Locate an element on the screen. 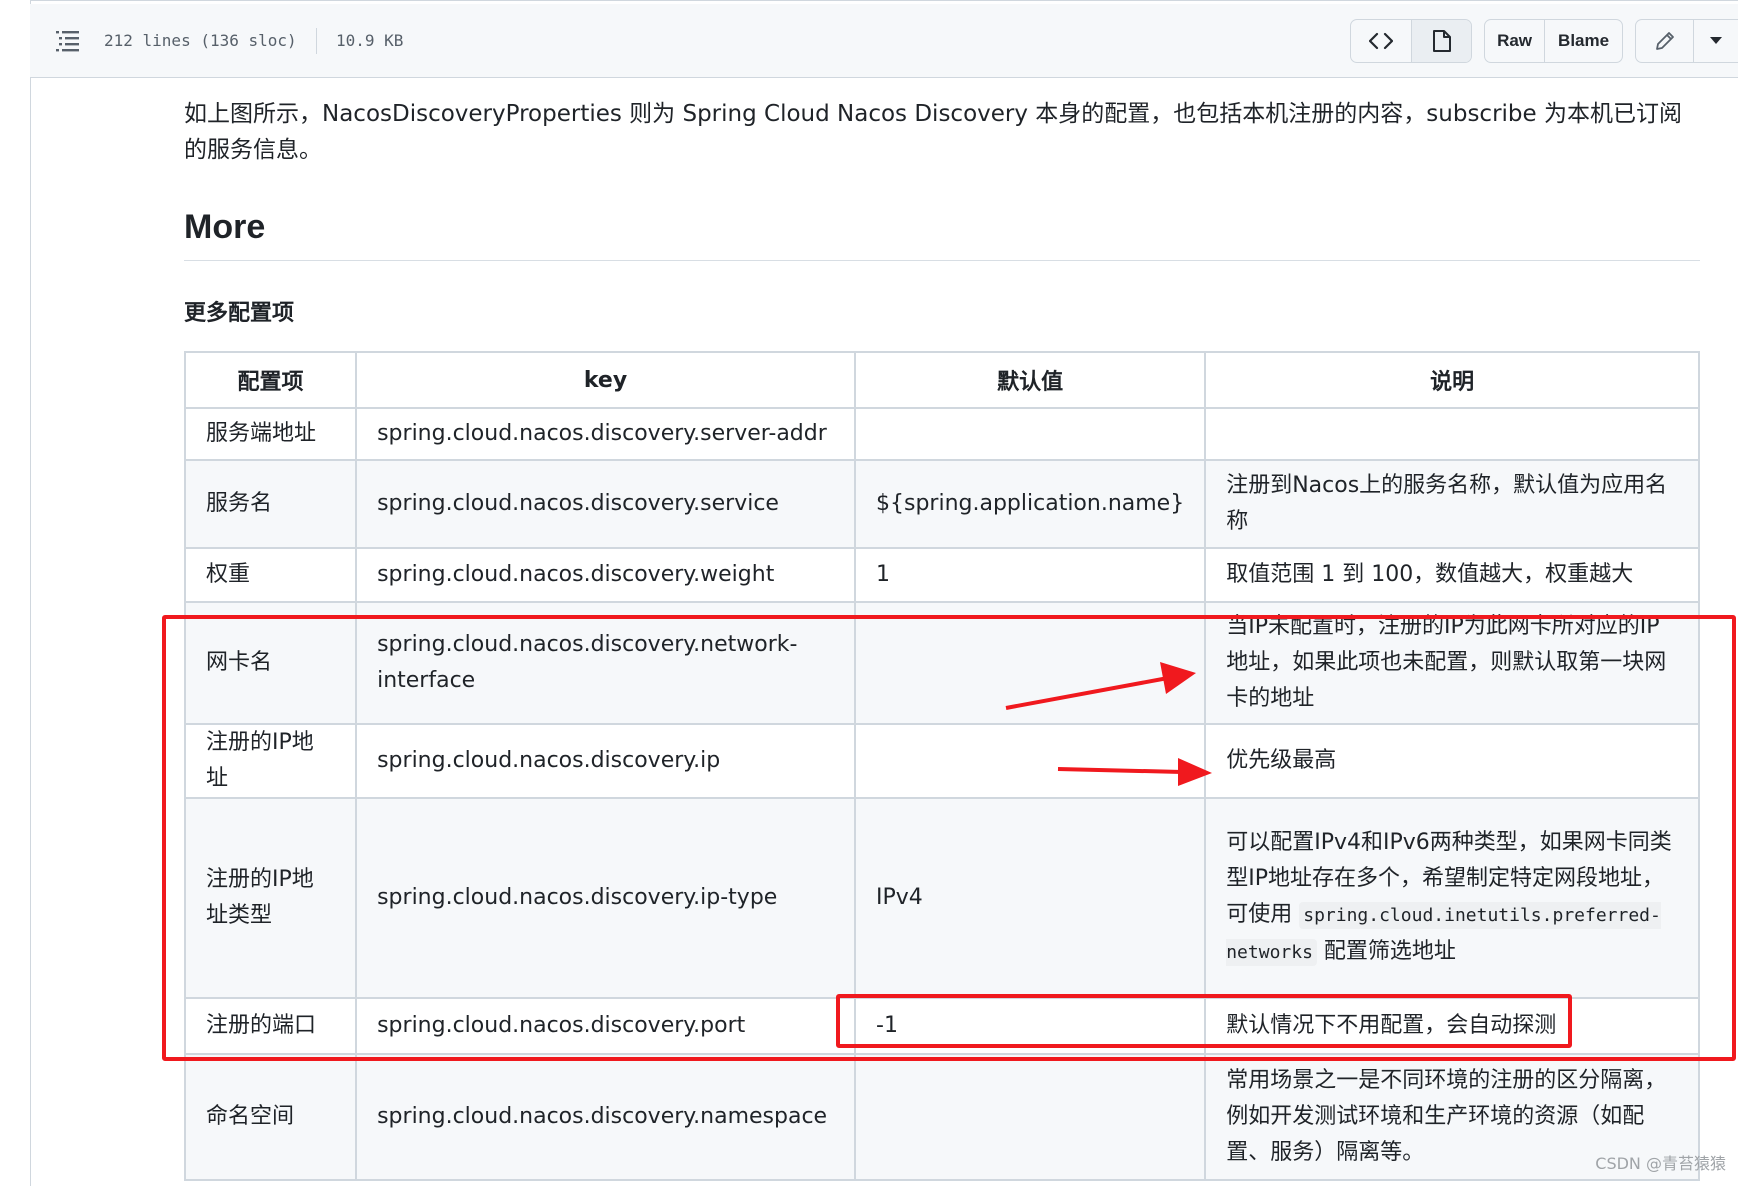  raw-blame-group: Raw Blame is located at coordinates (1553, 41).